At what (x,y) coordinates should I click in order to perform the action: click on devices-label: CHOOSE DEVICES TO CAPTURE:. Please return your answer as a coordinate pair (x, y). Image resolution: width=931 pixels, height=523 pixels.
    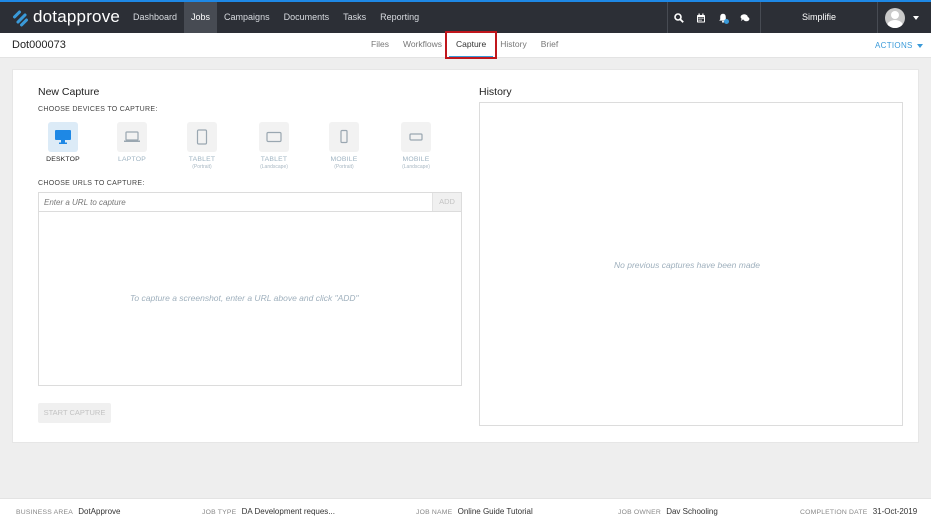
    Looking at the image, I should click on (98, 109).